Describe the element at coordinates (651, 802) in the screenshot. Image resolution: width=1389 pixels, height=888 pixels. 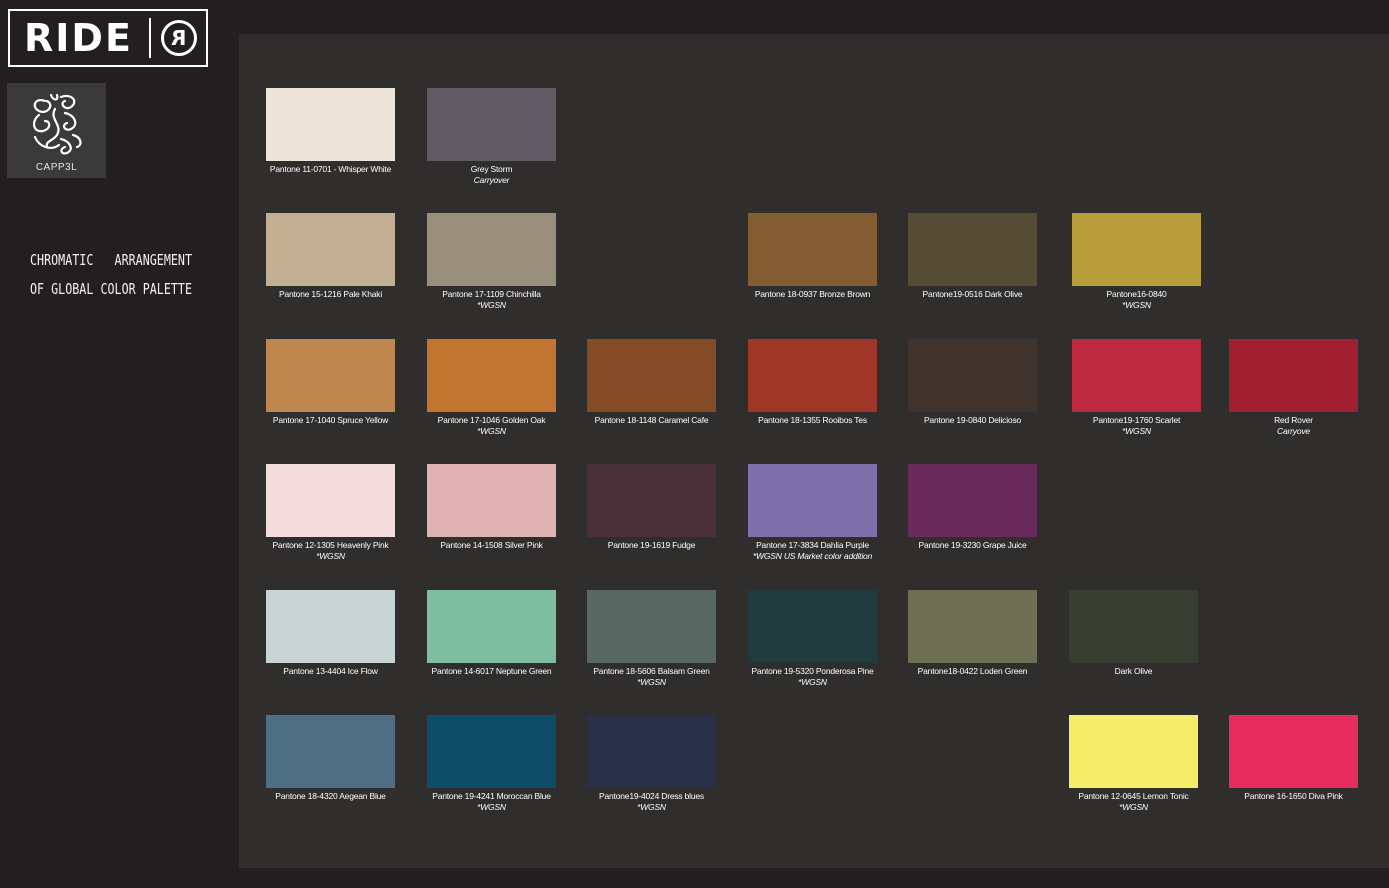
I see `swatch-label: Pantone19-4024 Dress blues *WGSN` at that location.